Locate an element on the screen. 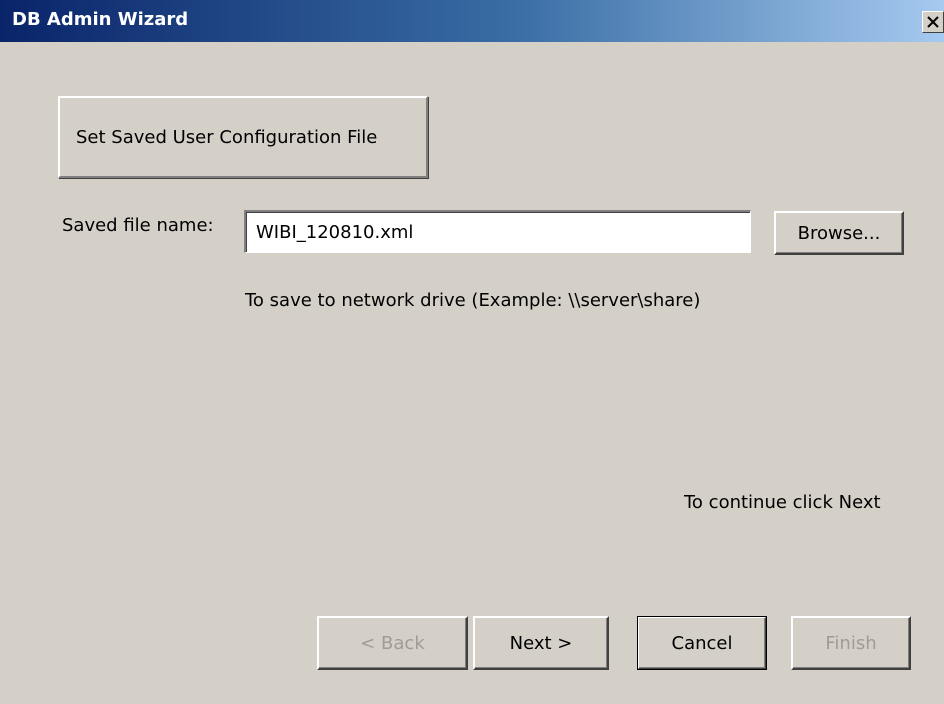 This screenshot has height=704, width=944. cancel-button-label: Cancel is located at coordinates (702, 643).